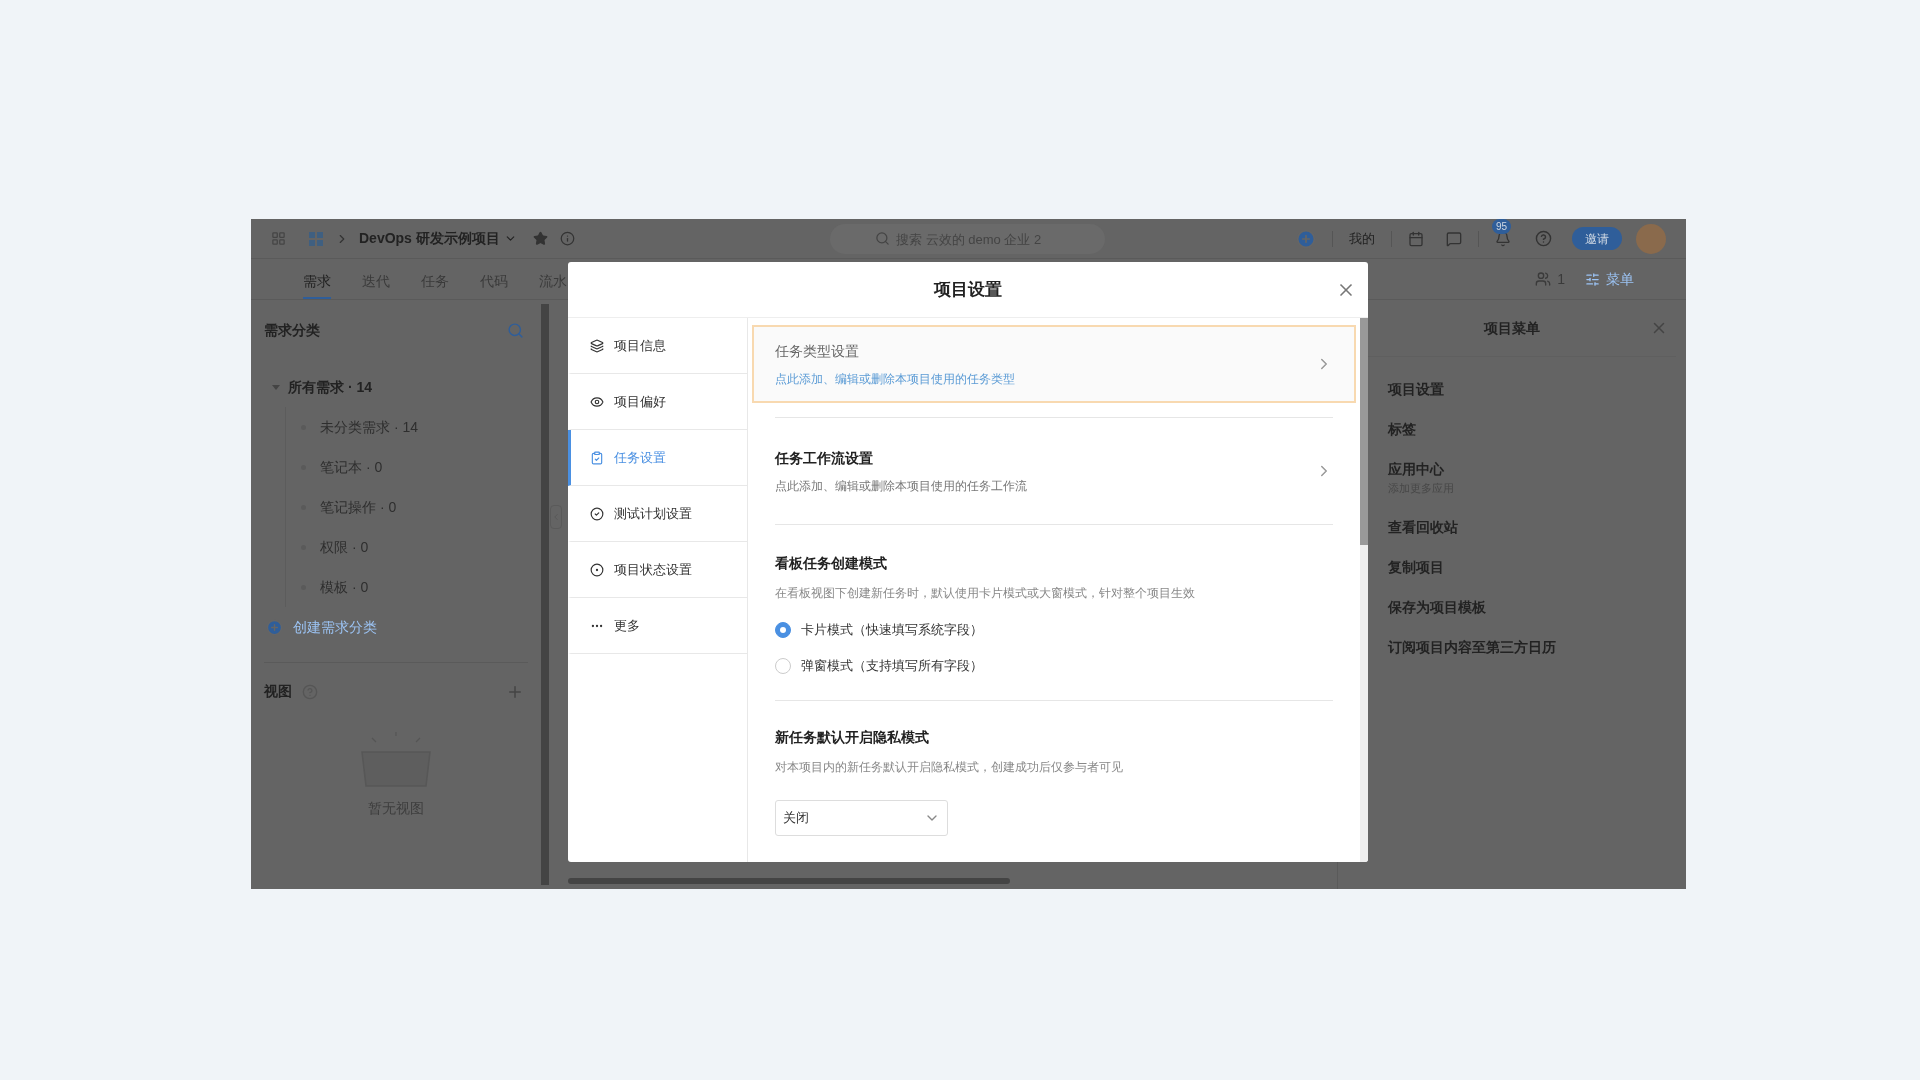  Describe the element at coordinates (1537, 527) in the screenshot. I see `menu-item: 查看回收站` at that location.